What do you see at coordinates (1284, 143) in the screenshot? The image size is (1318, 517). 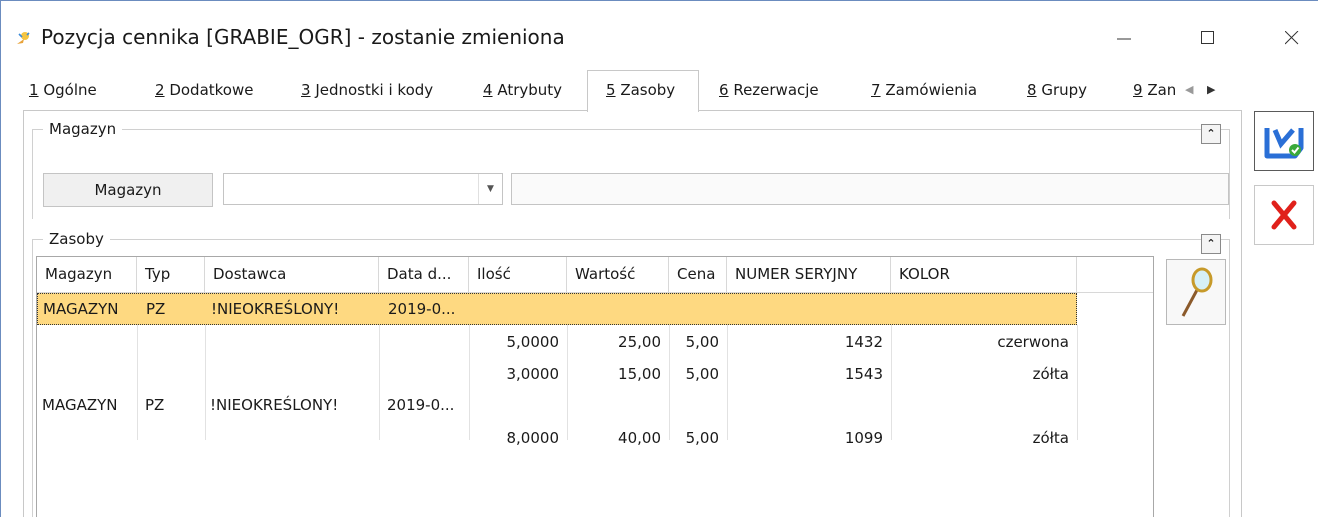 I see `save-icon` at bounding box center [1284, 143].